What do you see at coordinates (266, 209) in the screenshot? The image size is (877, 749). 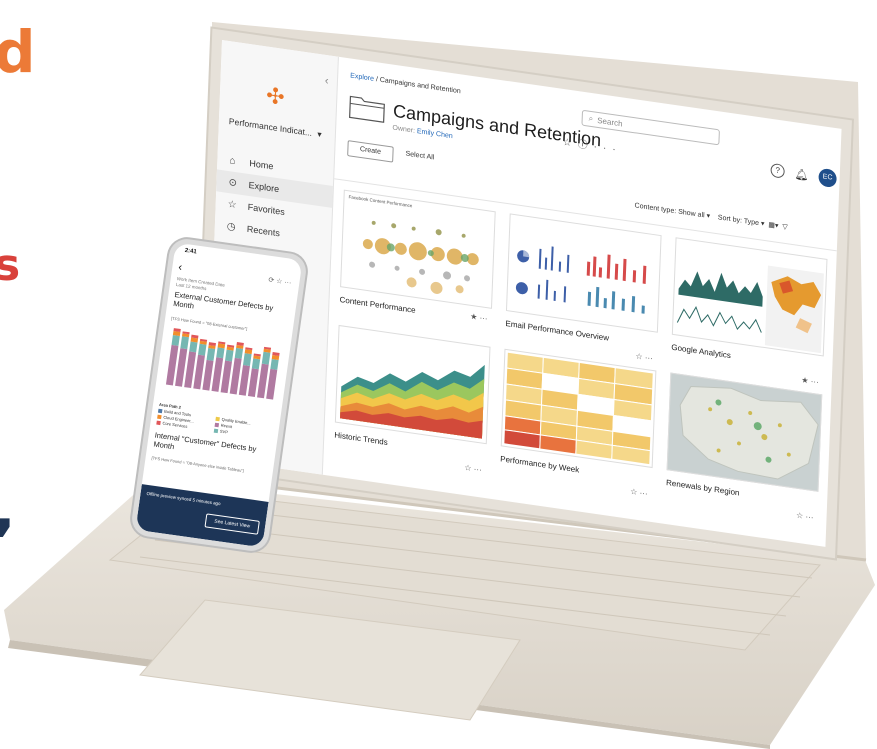 I see `sidebar-item-label: Favorites` at bounding box center [266, 209].